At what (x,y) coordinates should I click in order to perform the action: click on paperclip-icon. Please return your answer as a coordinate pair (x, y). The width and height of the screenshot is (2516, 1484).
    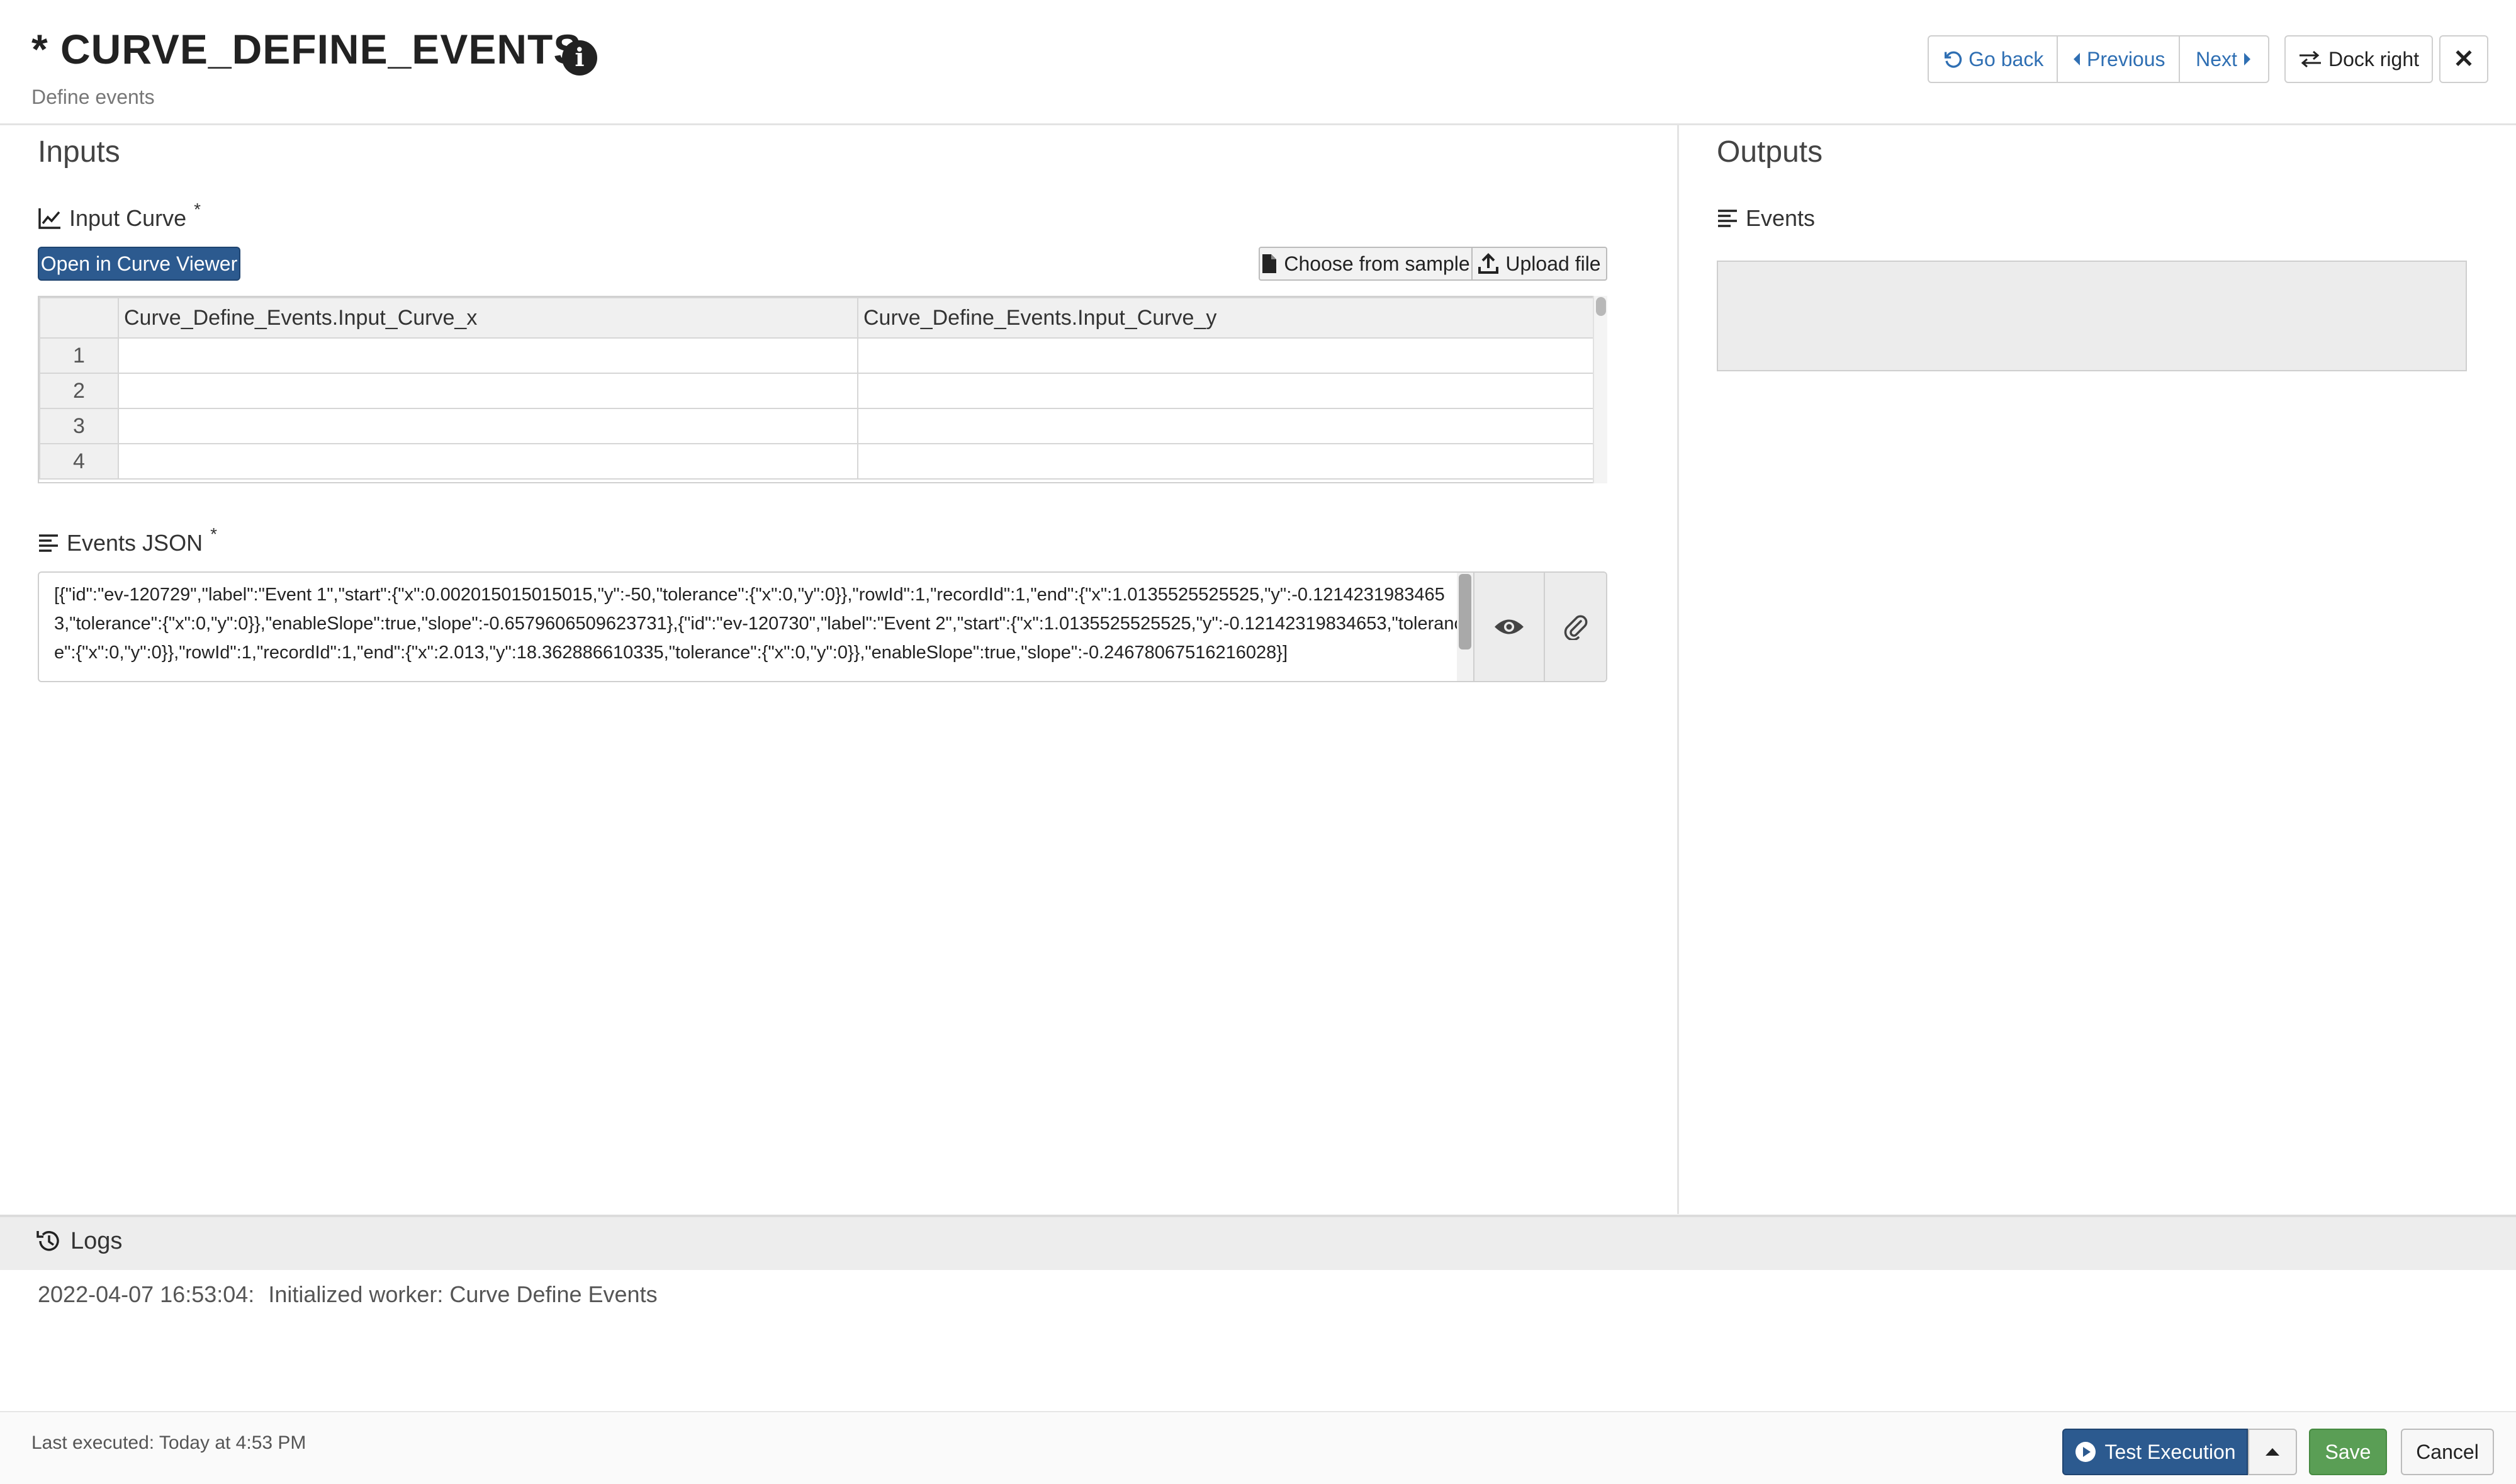
    Looking at the image, I should click on (1576, 627).